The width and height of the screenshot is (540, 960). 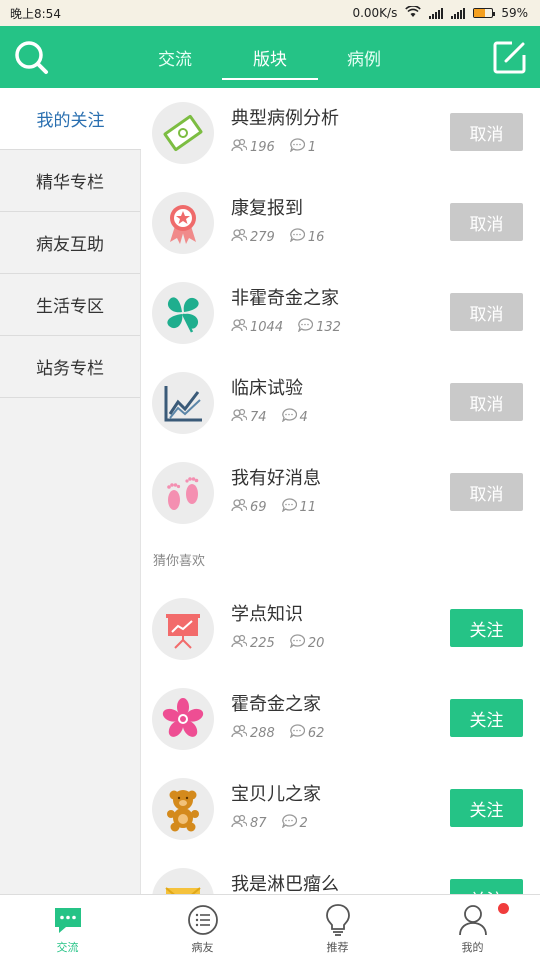 I want to click on post-count: 20, so click(x=316, y=643).